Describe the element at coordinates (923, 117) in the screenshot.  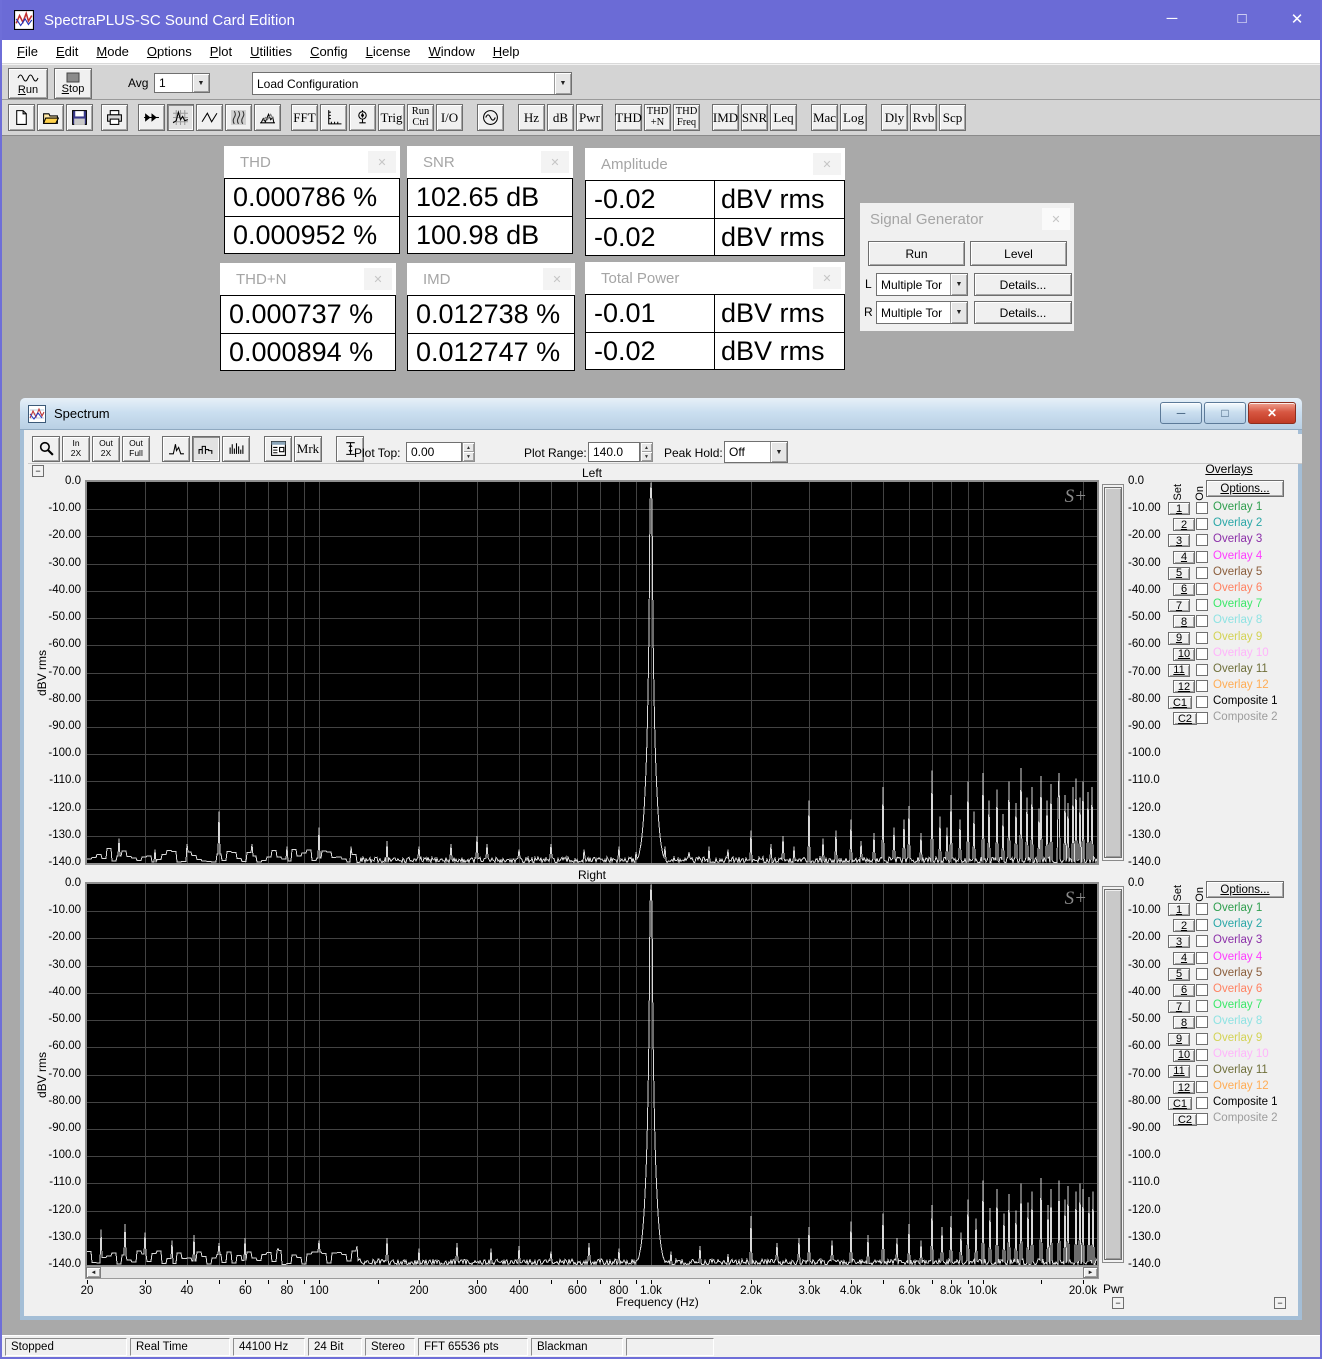
I see `reverb-button: Rvb` at that location.